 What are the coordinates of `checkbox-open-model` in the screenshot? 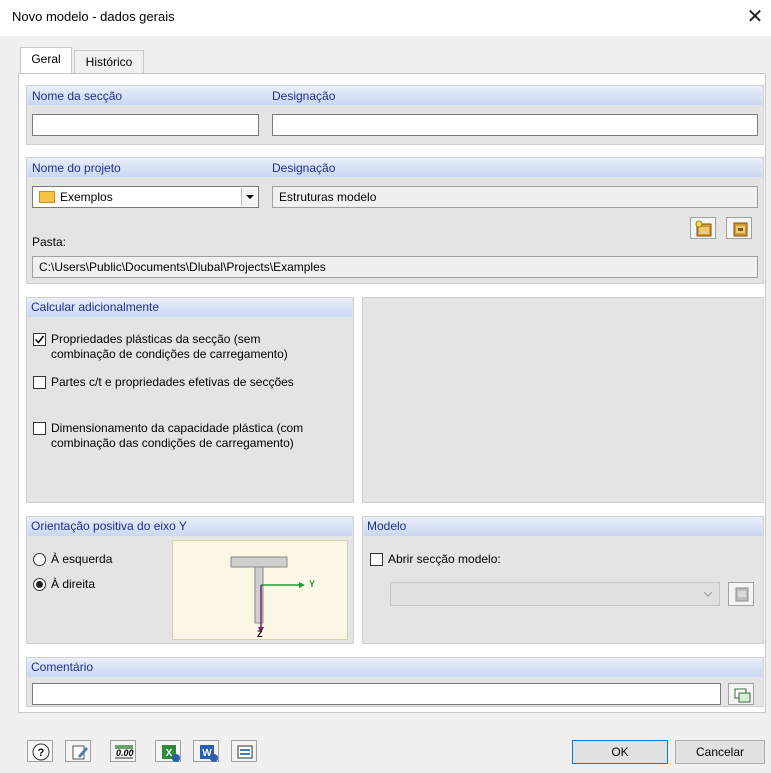 It's located at (376, 559).